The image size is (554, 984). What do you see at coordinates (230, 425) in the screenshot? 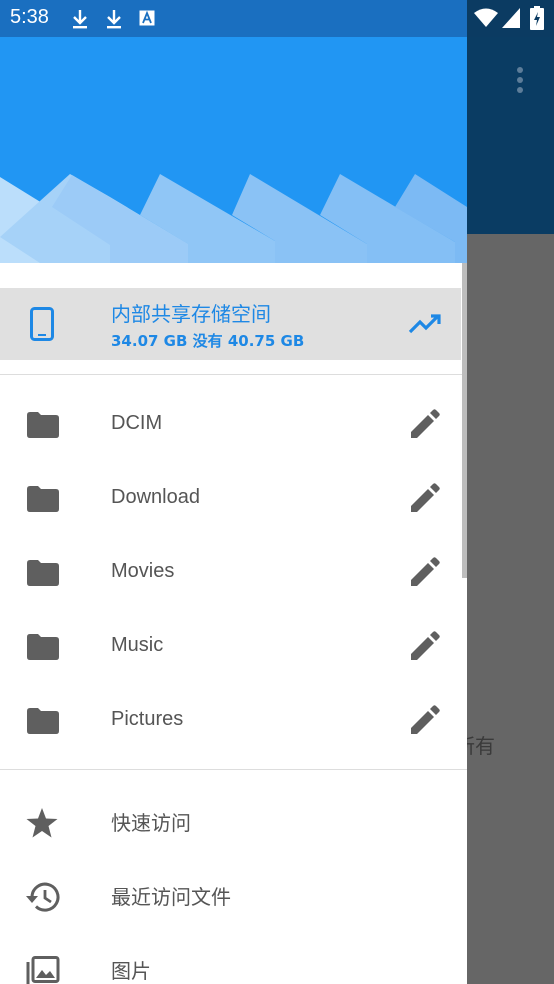
I see `folder-item-dcim: DCIM` at bounding box center [230, 425].